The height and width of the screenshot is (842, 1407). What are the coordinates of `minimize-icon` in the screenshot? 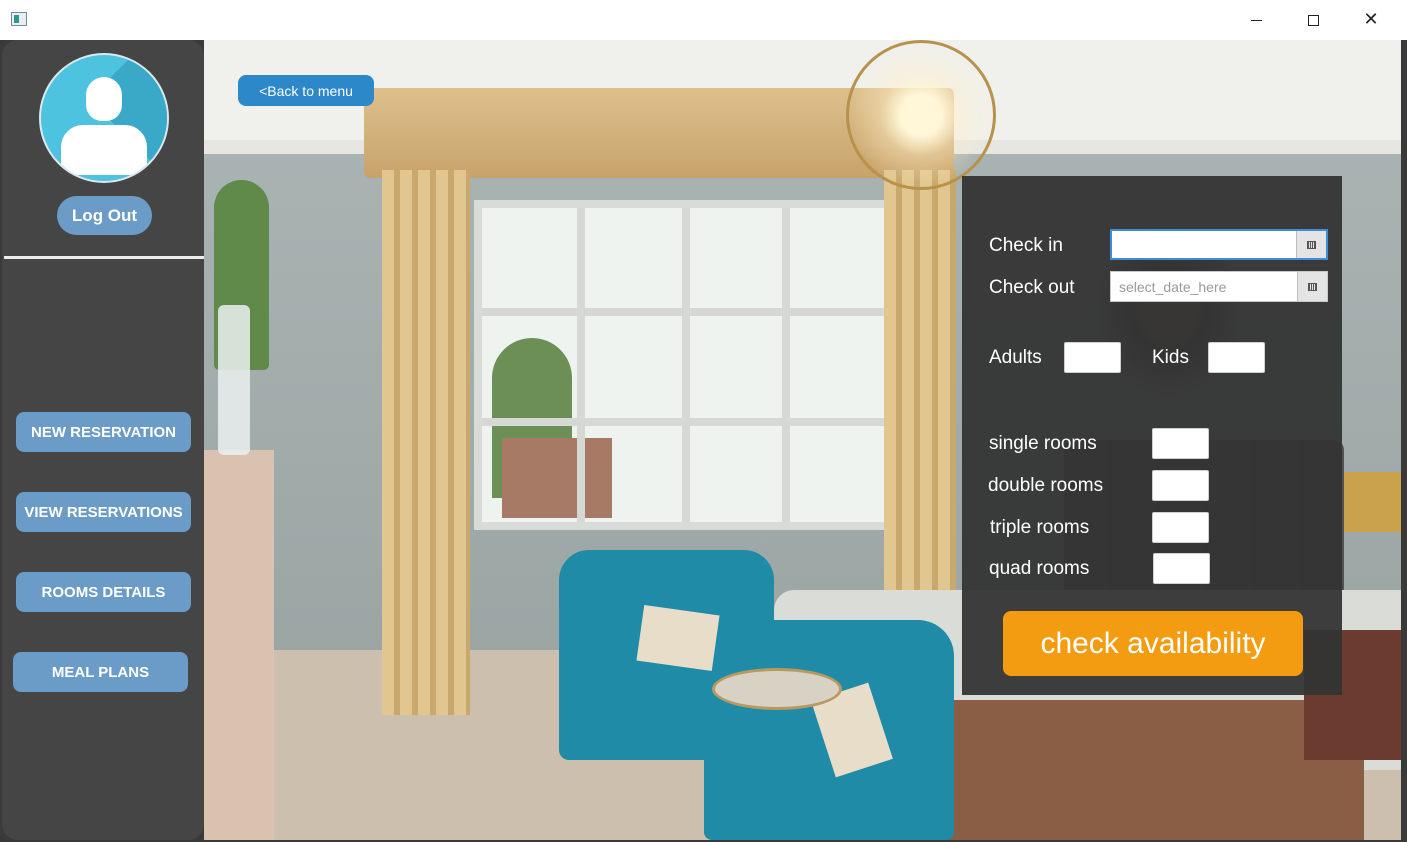 It's located at (1256, 20).